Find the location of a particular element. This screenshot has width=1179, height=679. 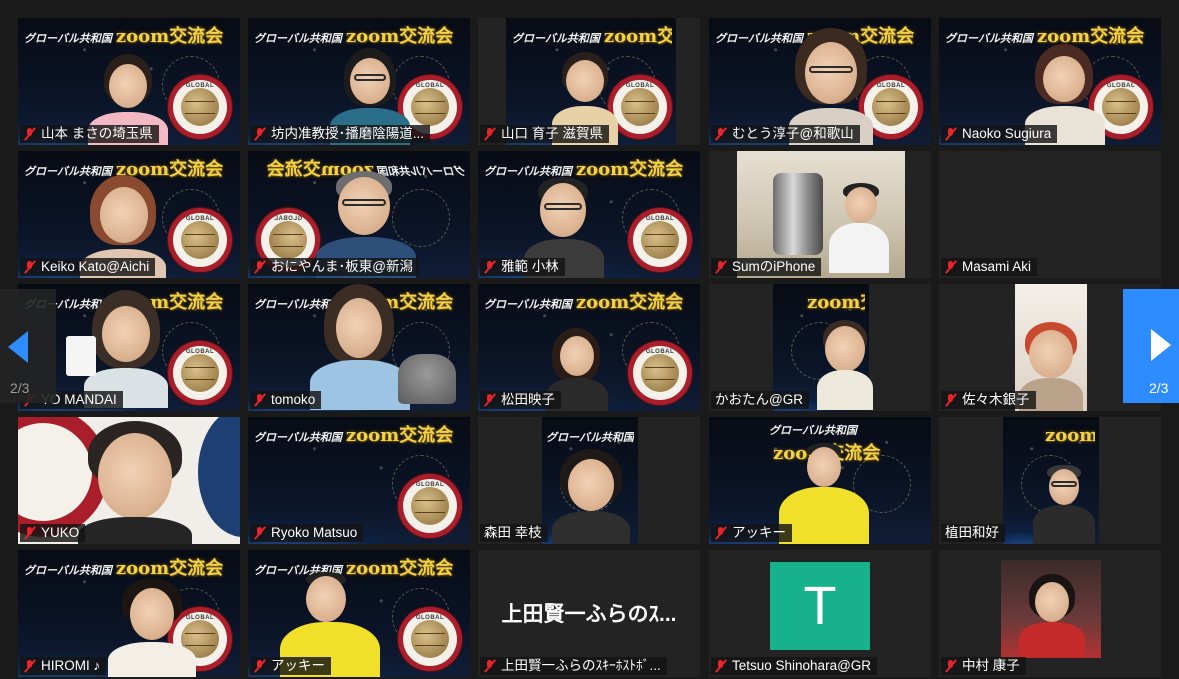

participant-name-label: アッキー is located at coordinates (751, 533).